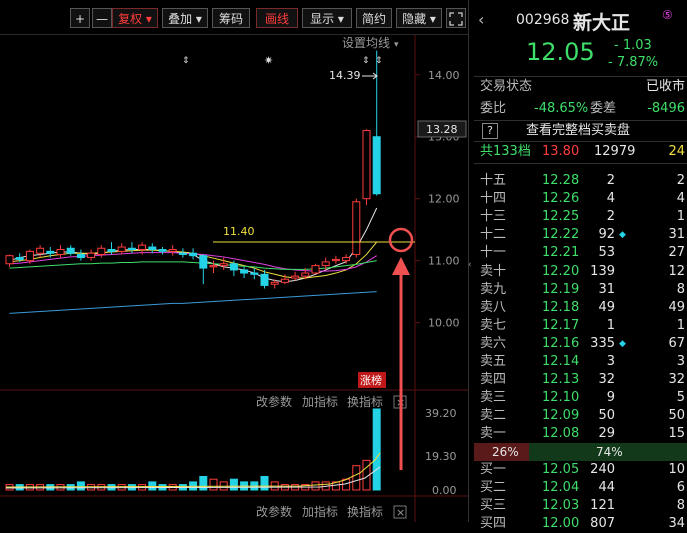 This screenshot has width=687, height=533. I want to click on sell-row: 卖四 12.13 32 32, so click(580, 380).